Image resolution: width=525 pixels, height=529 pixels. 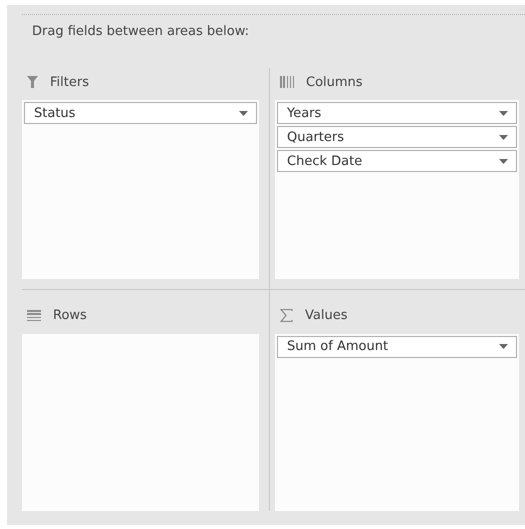 What do you see at coordinates (397, 137) in the screenshot?
I see `field-chip: Quarters` at bounding box center [397, 137].